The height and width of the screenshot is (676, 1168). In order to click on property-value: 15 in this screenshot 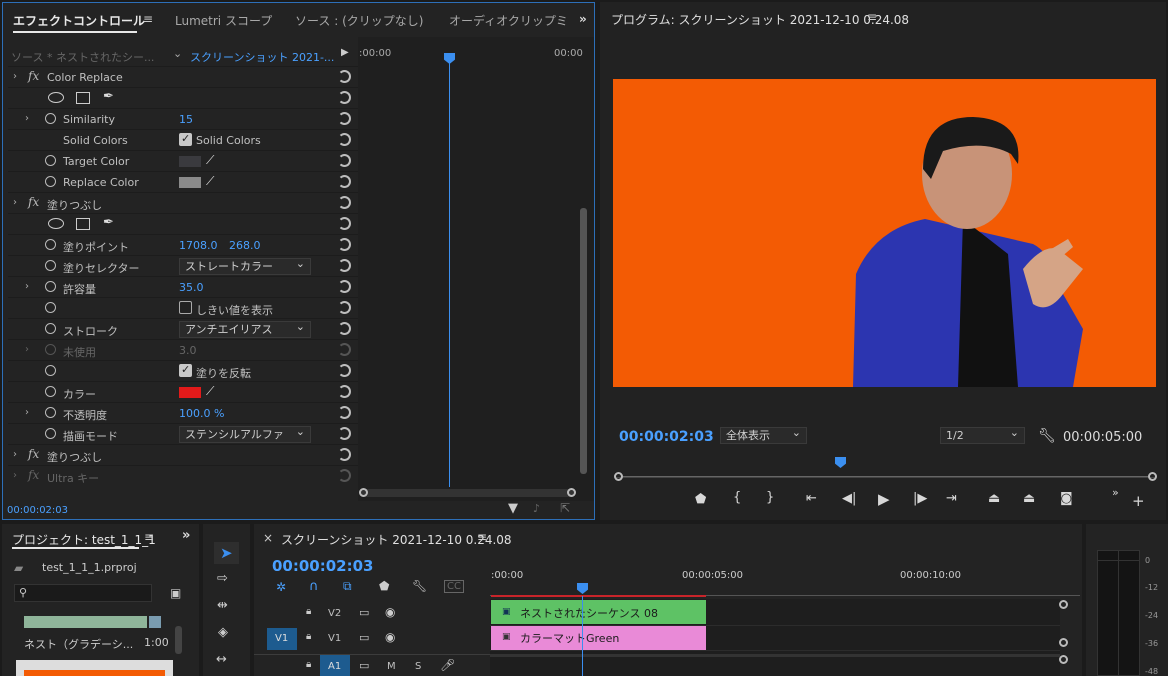, I will do `click(186, 119)`.